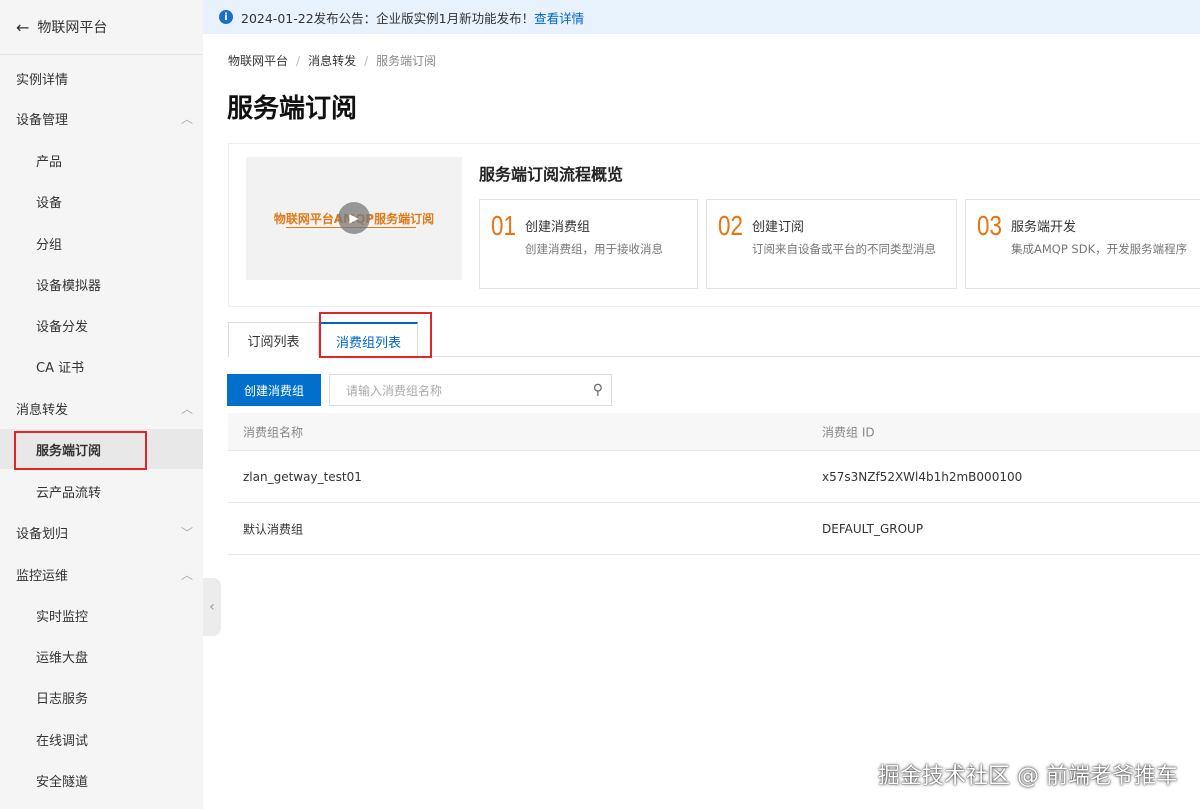  I want to click on sidebar-item: 设备模拟器, so click(101, 284).